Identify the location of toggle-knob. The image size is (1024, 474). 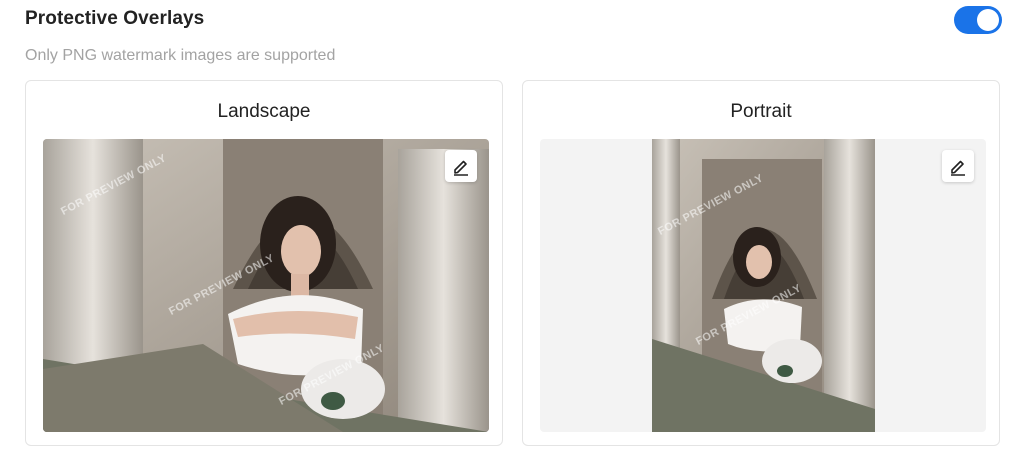
(988, 20).